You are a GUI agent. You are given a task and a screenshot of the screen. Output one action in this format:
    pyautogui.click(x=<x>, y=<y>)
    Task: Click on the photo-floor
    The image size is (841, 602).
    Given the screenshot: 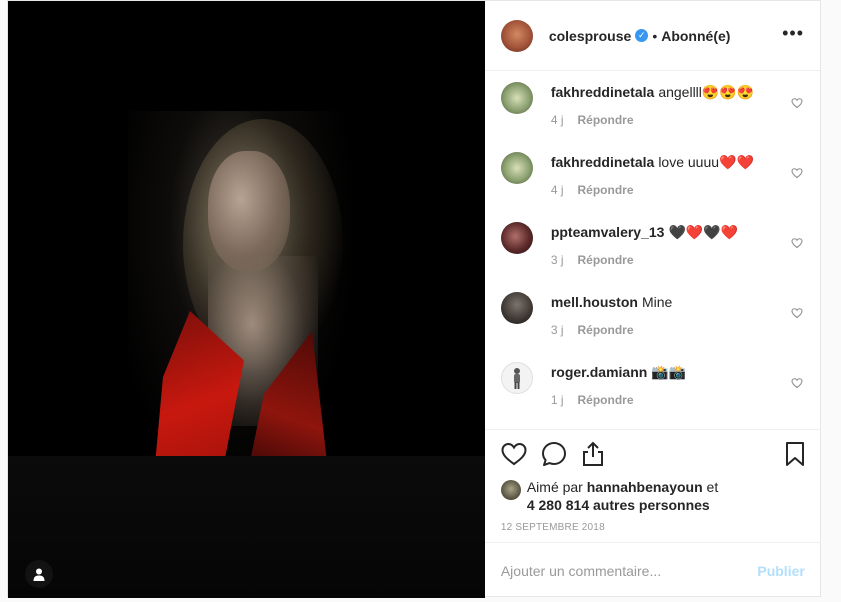 What is the action you would take?
    pyautogui.click(x=246, y=527)
    